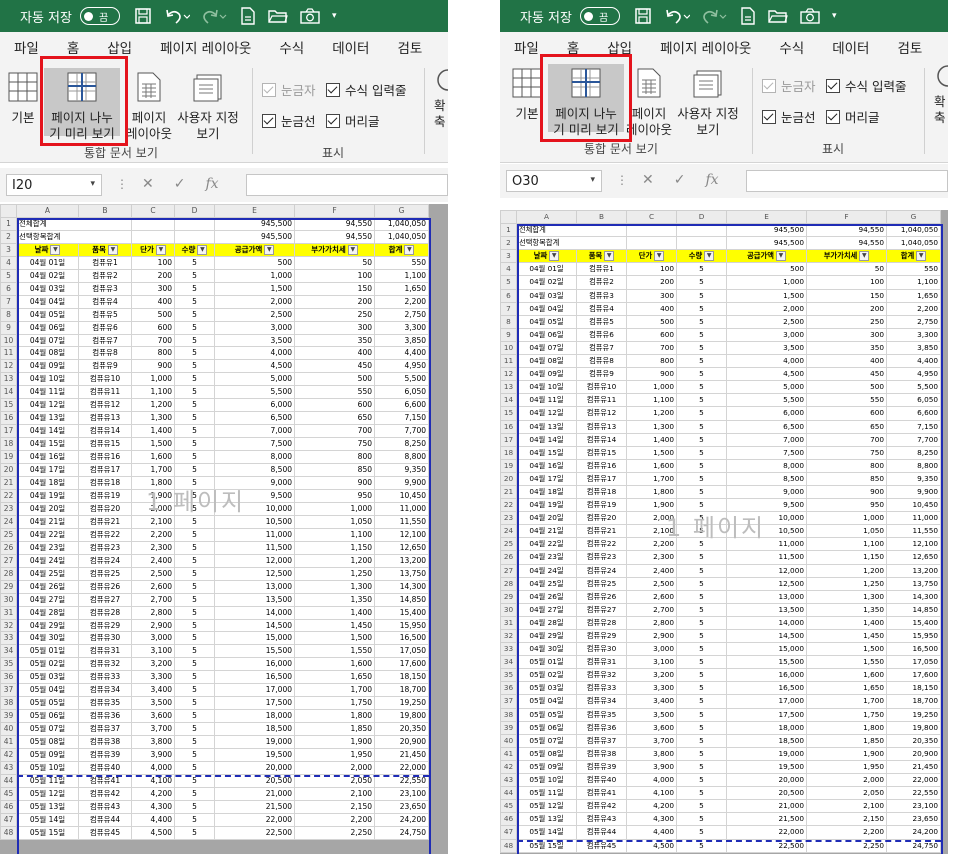  What do you see at coordinates (334, 16) in the screenshot?
I see `customize-dropdown-icon: ▾` at bounding box center [334, 16].